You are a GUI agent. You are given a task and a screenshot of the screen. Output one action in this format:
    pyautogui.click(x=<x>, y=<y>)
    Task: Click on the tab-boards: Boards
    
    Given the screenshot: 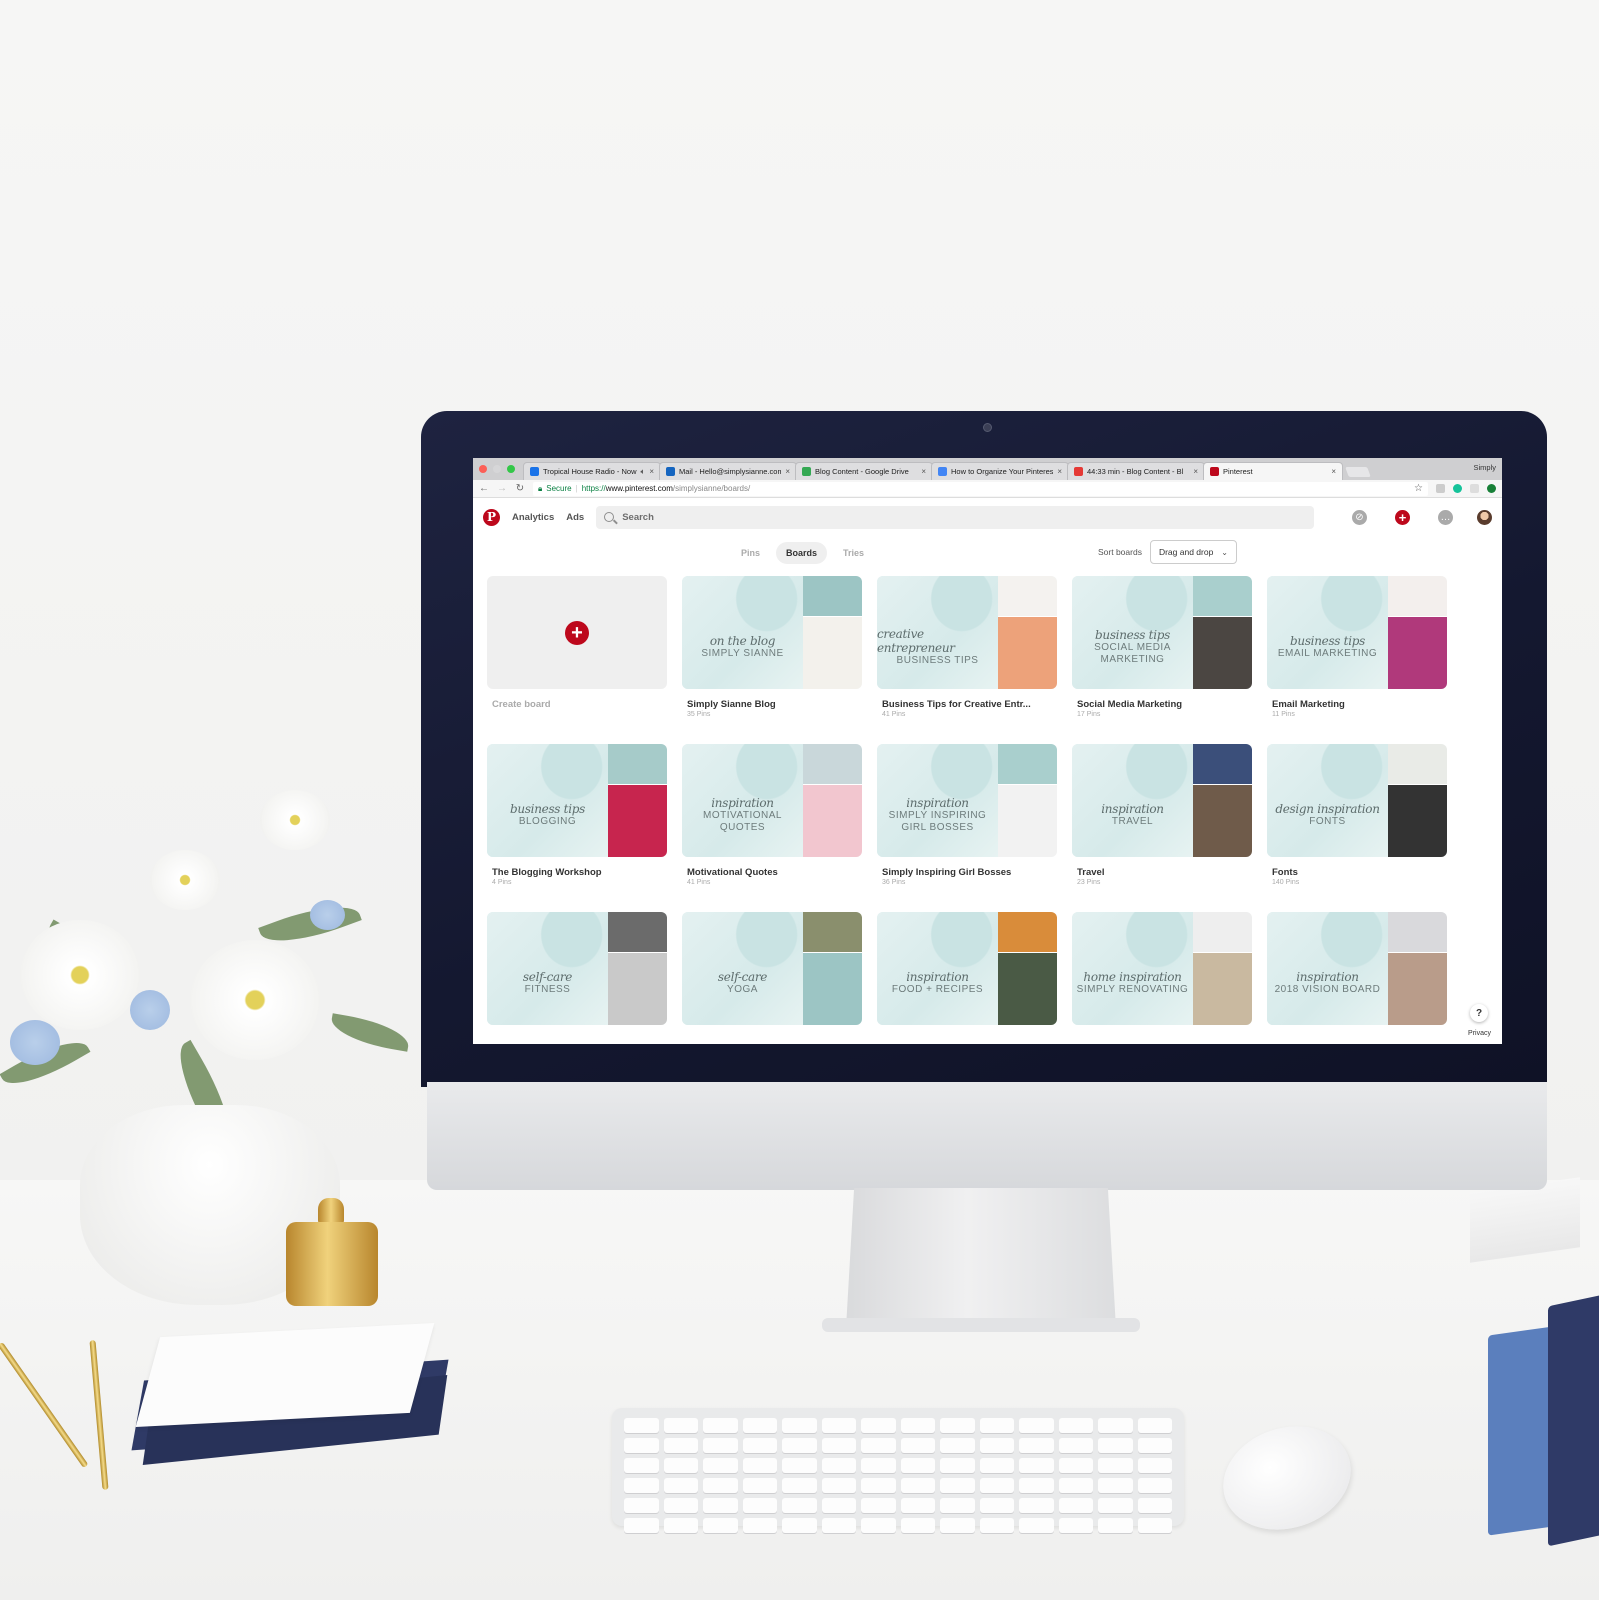 What is the action you would take?
    pyautogui.click(x=802, y=553)
    